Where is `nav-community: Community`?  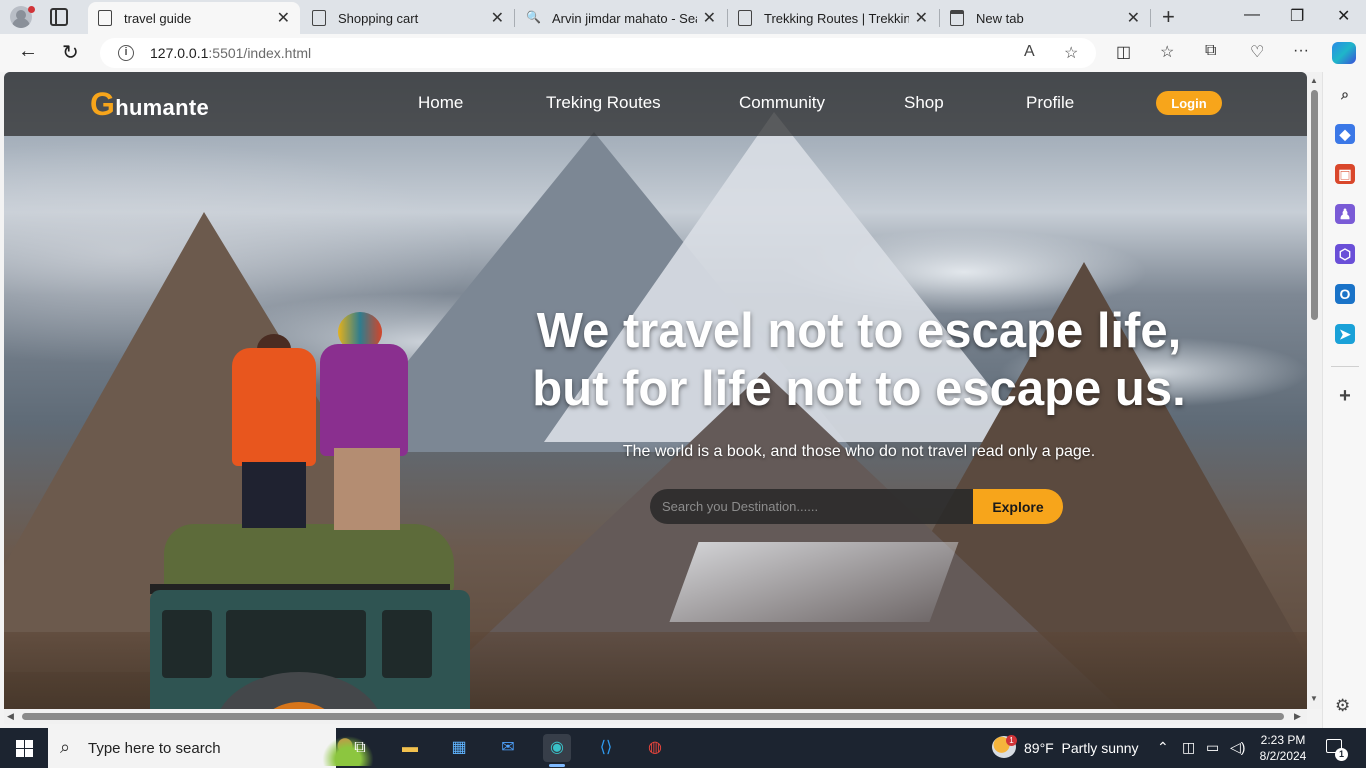
nav-community: Community is located at coordinates (782, 103).